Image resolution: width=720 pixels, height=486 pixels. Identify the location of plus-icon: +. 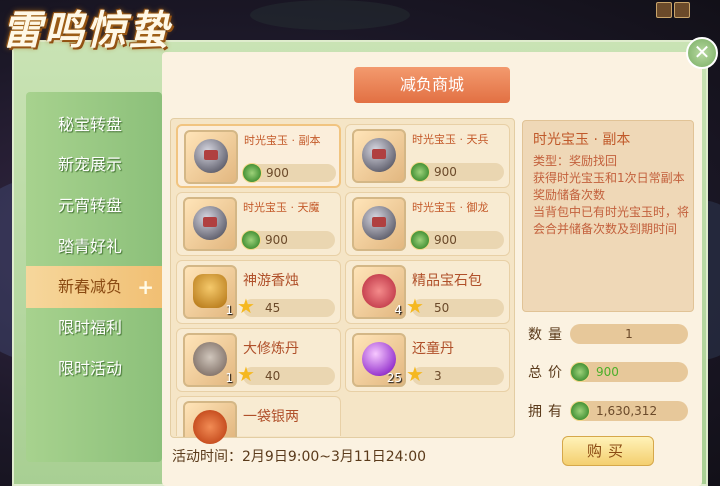
(145, 287).